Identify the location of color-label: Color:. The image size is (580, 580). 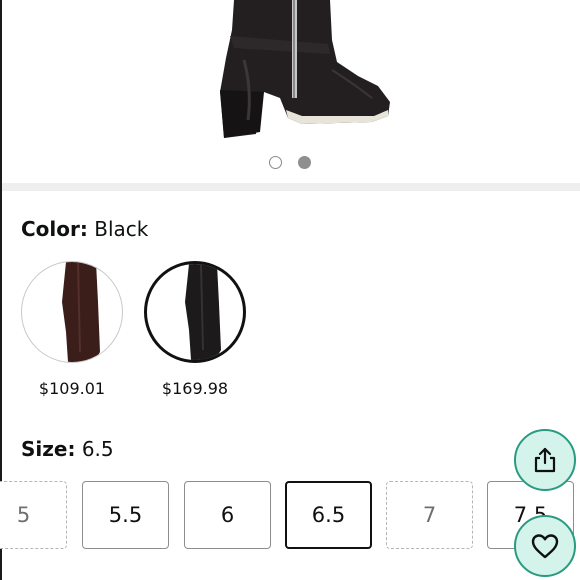
(54, 229).